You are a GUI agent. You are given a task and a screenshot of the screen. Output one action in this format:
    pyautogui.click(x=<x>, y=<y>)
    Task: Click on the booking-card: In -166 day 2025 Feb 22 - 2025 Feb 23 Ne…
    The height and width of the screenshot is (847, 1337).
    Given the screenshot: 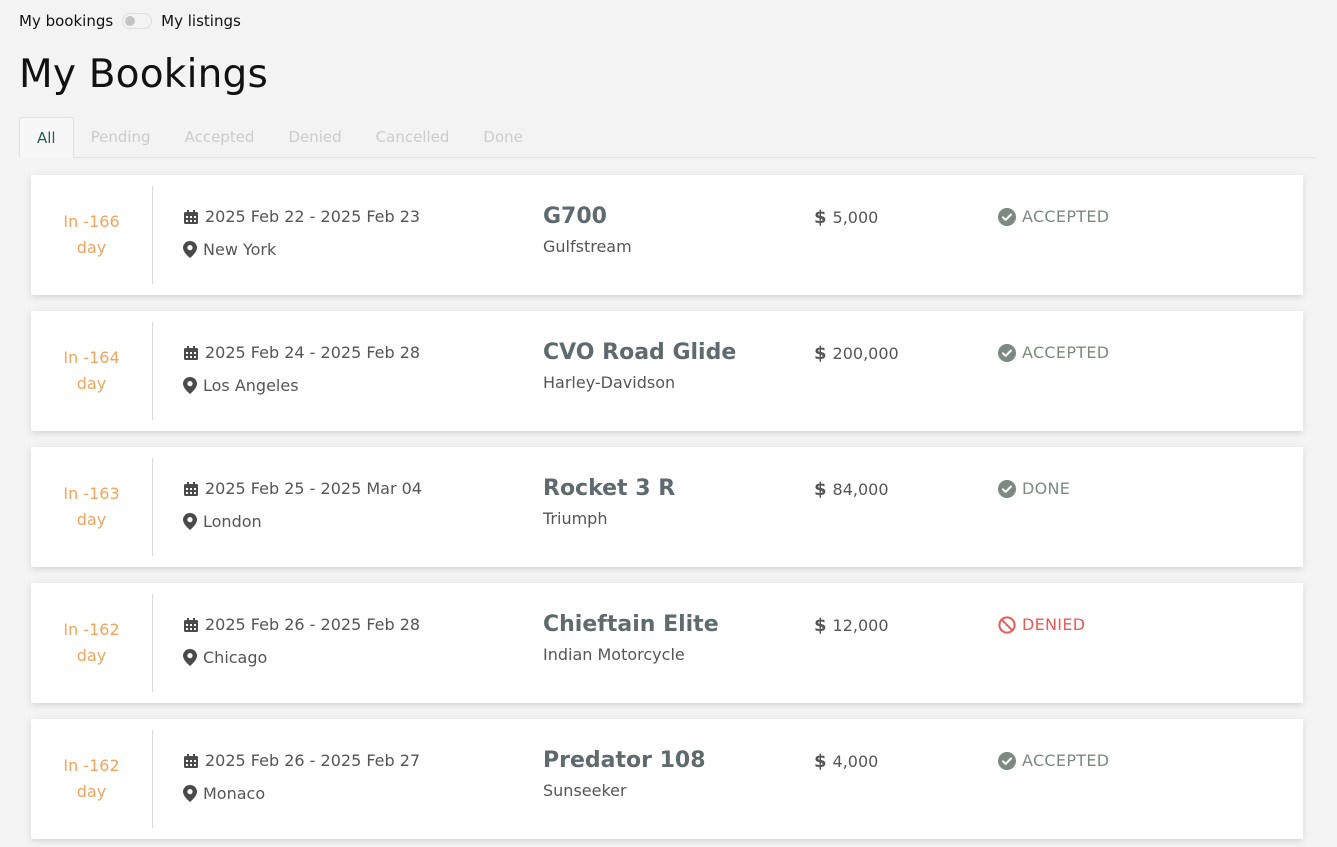 What is the action you would take?
    pyautogui.click(x=667, y=235)
    